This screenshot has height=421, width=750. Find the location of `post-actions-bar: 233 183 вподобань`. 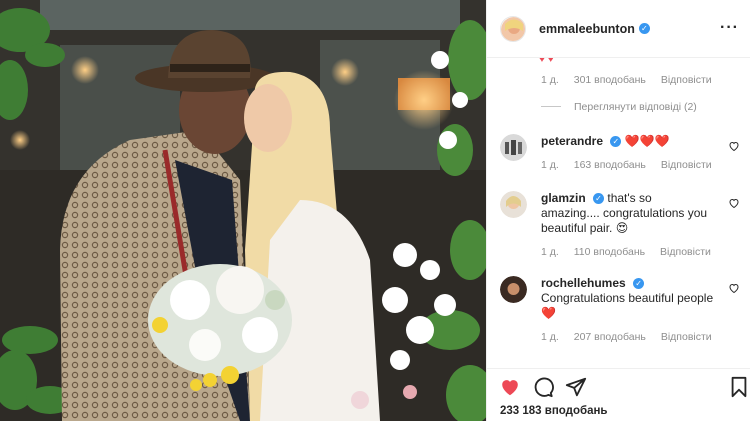

post-actions-bar: 233 183 вподобань is located at coordinates (618, 394).